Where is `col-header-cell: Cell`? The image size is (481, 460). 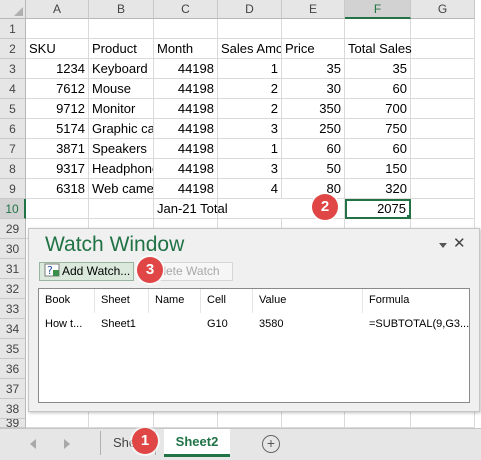
col-header-cell: Cell is located at coordinates (227, 301).